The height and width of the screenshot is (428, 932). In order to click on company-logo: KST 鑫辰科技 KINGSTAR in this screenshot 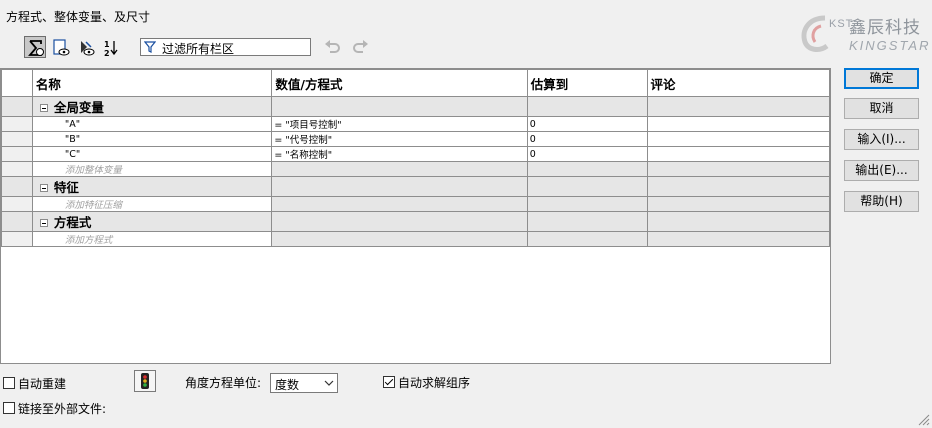, I will do `click(861, 32)`.